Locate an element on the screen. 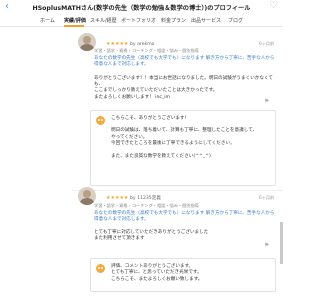  page-title: HSoplusMATHさん(数学の先生（数学の勉強＆数学の博士）)のプロフィール is located at coordinates (141, 8).